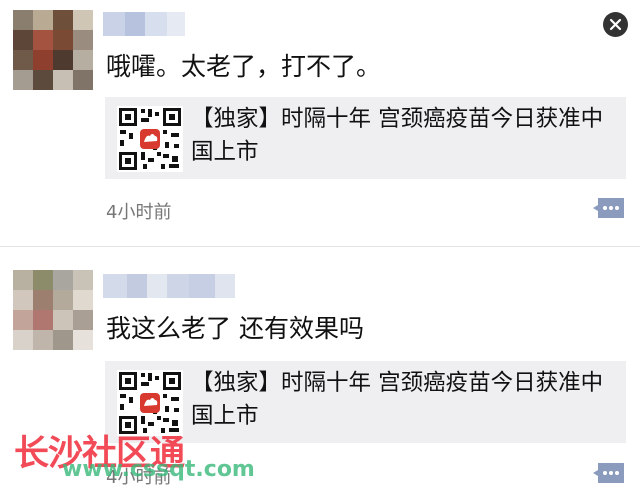  I want to click on timestamp: 4小时前, so click(139, 212).